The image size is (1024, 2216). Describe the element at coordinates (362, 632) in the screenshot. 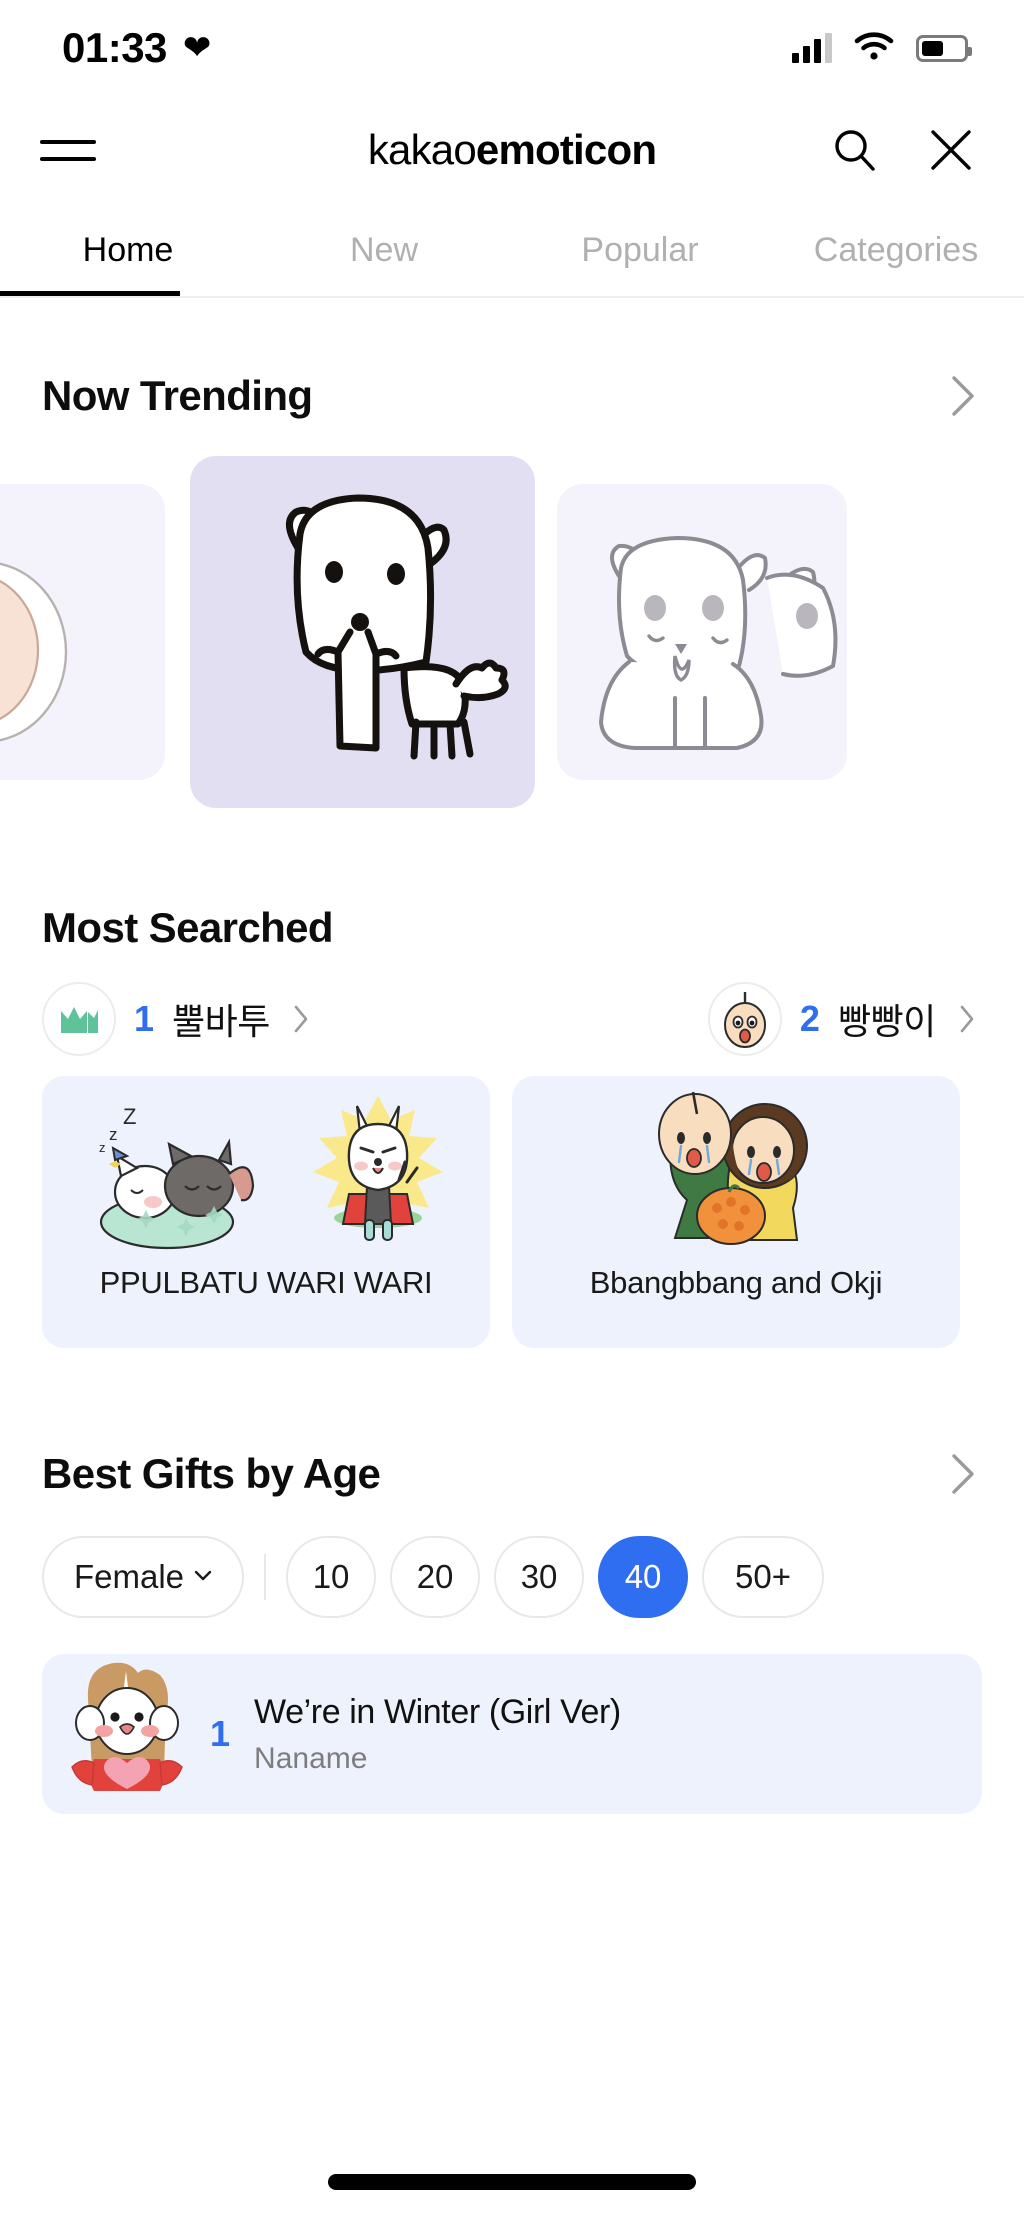

I see `trending-card-featured` at that location.